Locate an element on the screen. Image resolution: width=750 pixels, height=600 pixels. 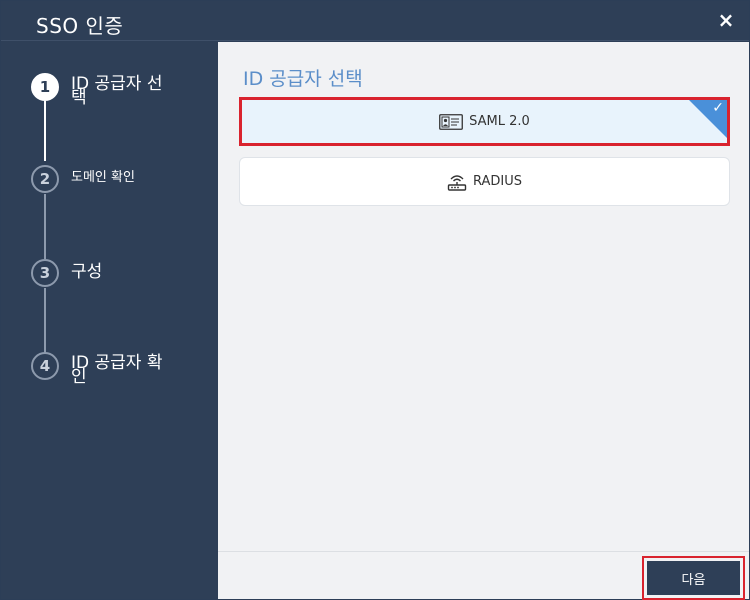
step-label-1: ID 공급자 선택 is located at coordinates (117, 91).